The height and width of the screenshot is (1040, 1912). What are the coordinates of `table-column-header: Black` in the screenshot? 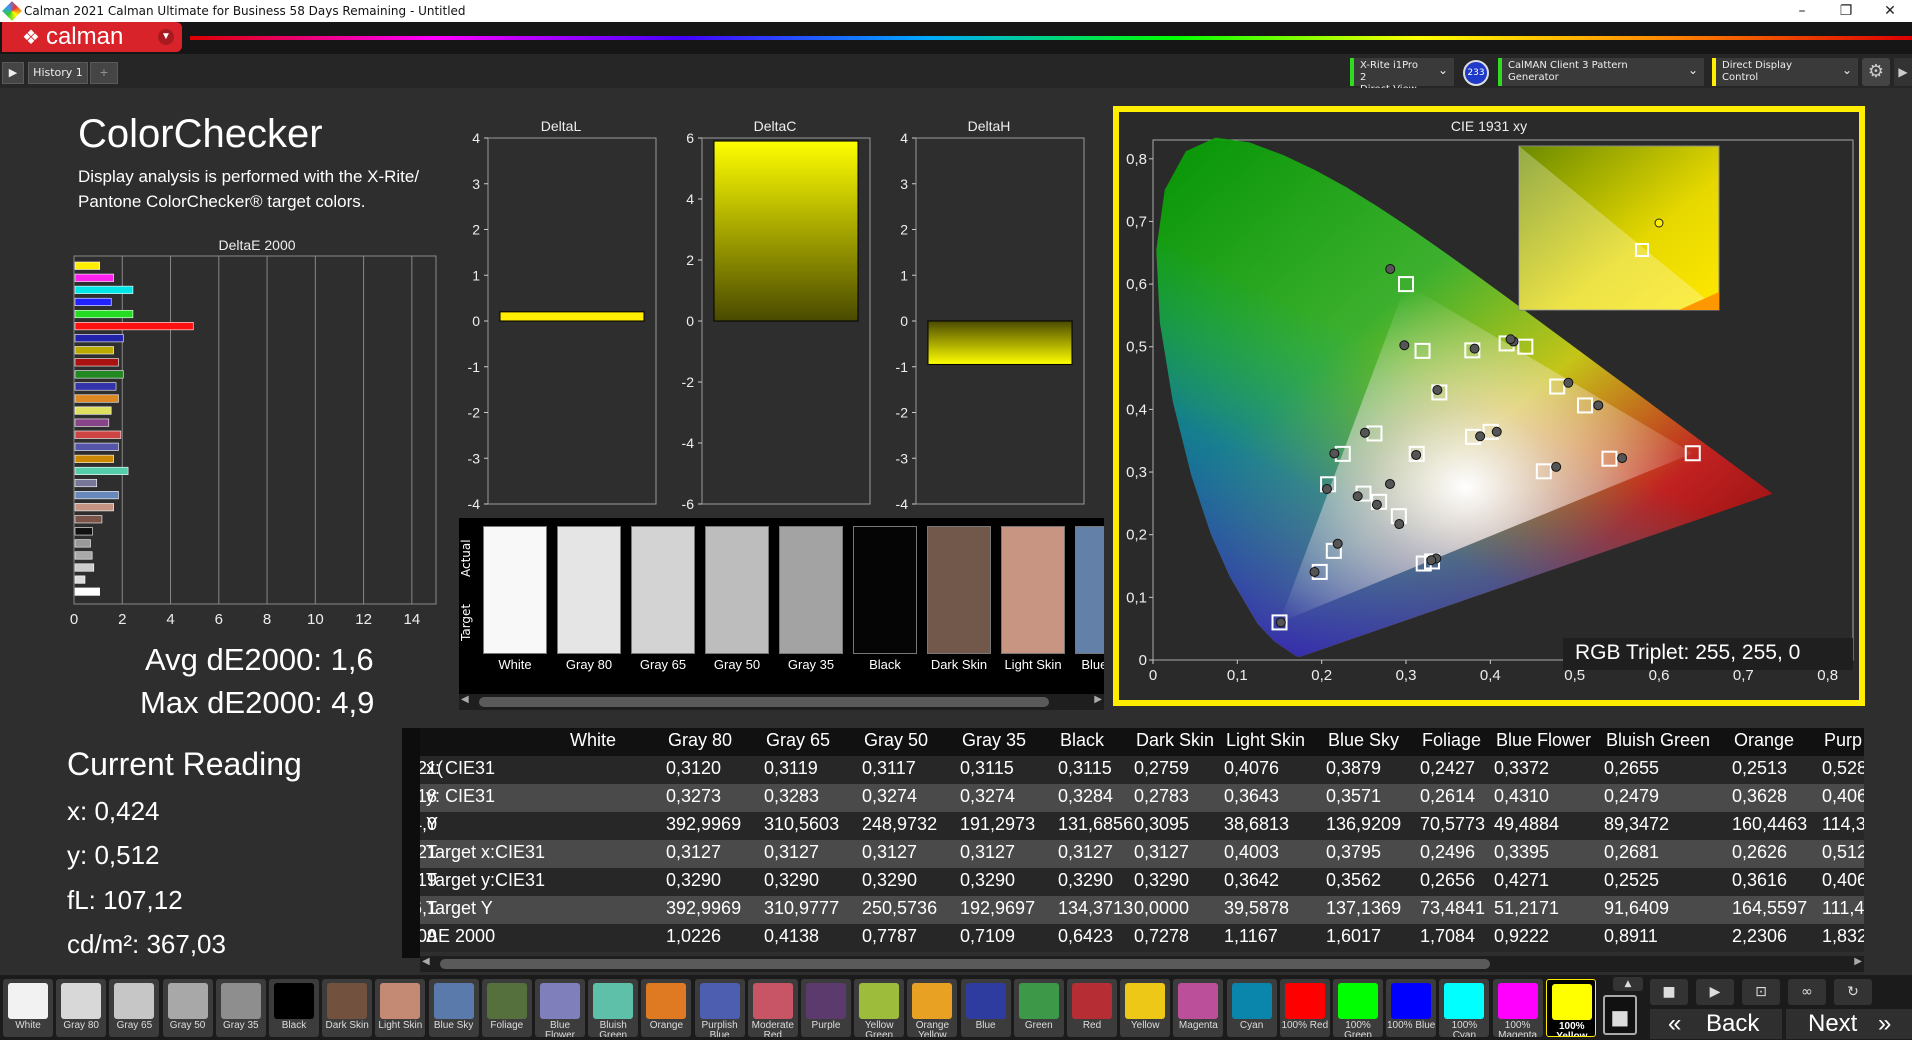 It's located at (1082, 740).